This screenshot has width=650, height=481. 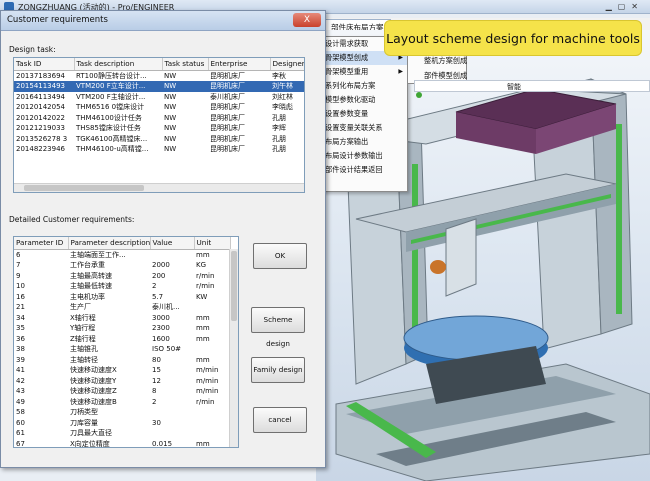 What do you see at coordinates (42, 138) in the screenshot?
I see `table-cell: 2013526278 3` at bounding box center [42, 138].